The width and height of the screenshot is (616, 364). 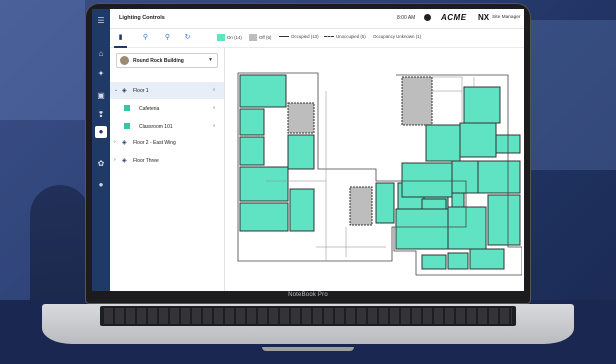 I want to click on tree-item-label: Floor 2 - East Wing, so click(x=154, y=143).